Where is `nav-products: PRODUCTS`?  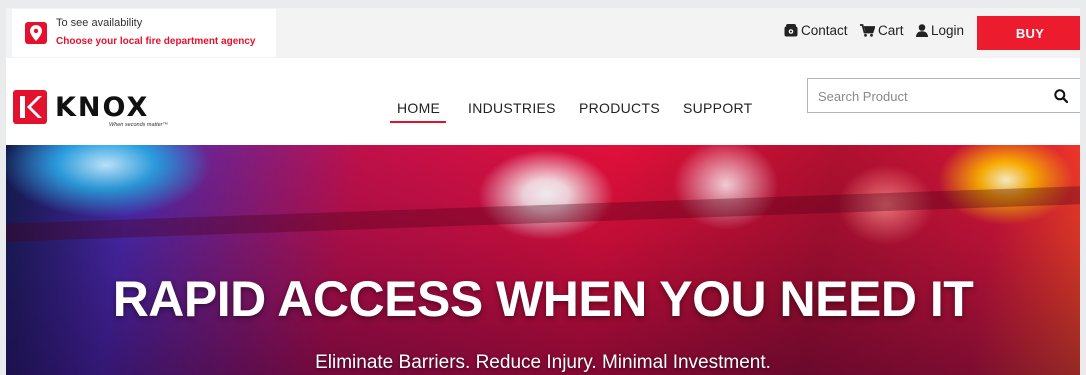
nav-products: PRODUCTS is located at coordinates (619, 108).